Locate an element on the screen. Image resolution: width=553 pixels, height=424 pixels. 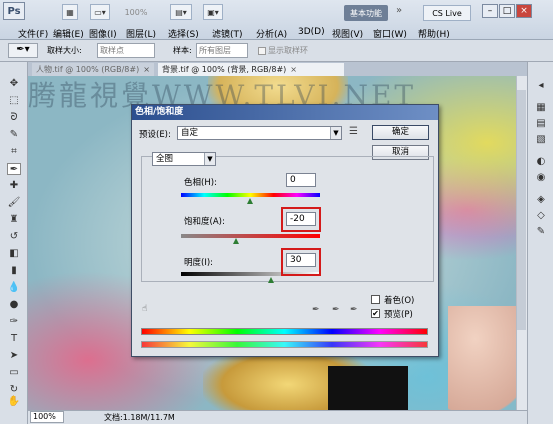
sample-select: 所有图层 is located at coordinates (222, 50).